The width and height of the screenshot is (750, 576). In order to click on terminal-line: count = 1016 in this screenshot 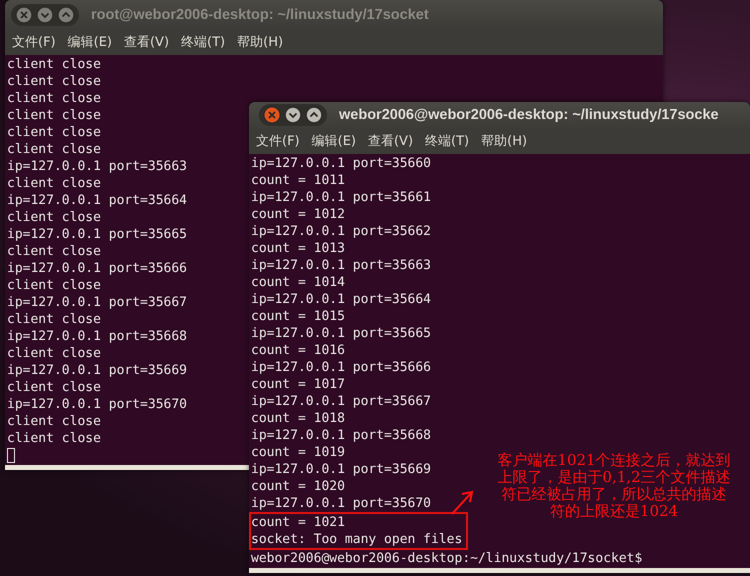, I will do `click(298, 350)`.